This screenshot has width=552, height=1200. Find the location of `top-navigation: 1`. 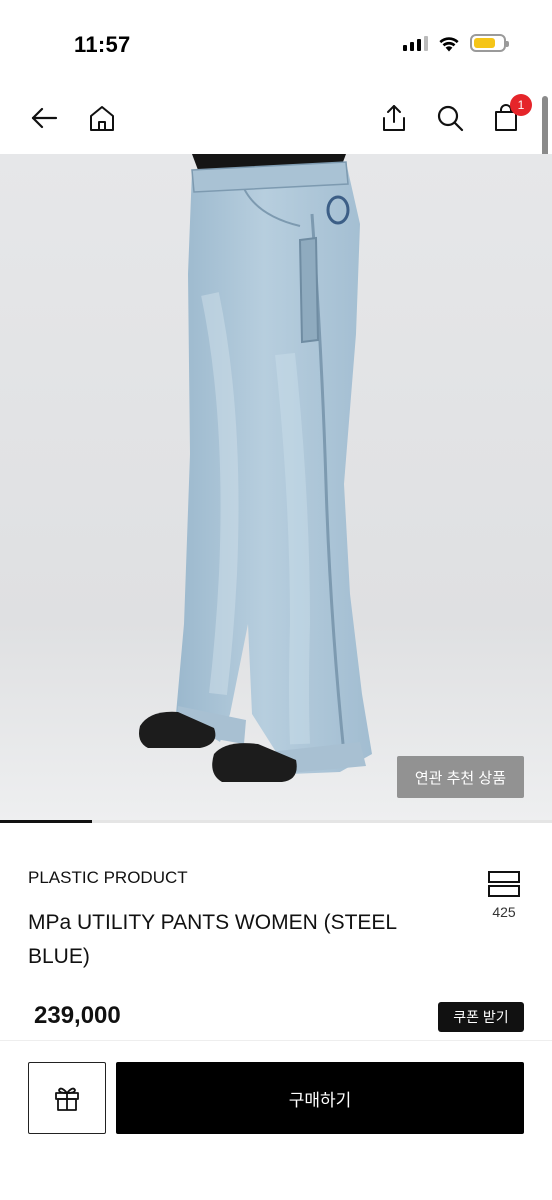

top-navigation: 1 is located at coordinates (276, 119).